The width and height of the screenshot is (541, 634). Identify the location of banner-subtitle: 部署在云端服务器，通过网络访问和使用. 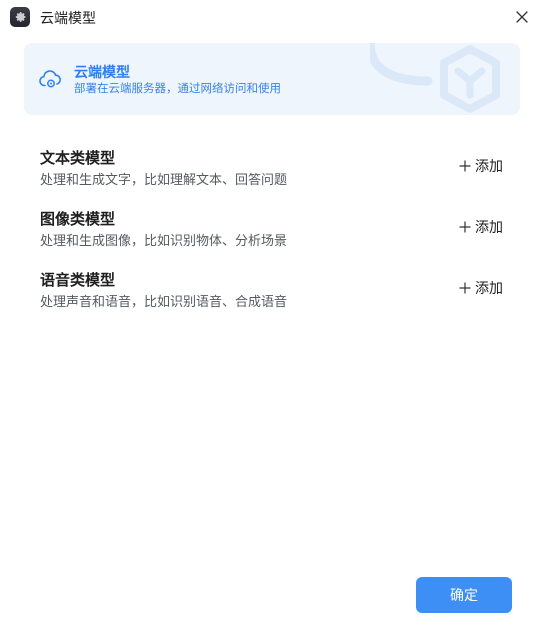
(177, 88).